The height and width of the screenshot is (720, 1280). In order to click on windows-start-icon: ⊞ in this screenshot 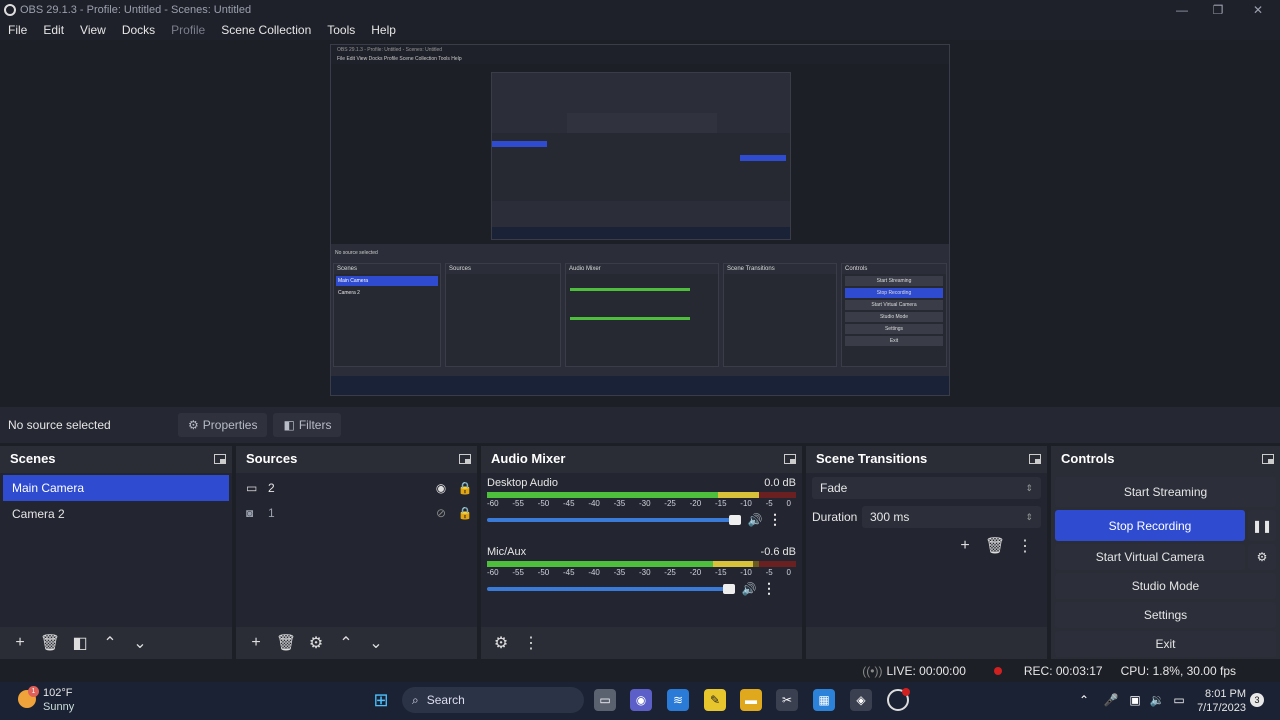, I will do `click(381, 700)`.